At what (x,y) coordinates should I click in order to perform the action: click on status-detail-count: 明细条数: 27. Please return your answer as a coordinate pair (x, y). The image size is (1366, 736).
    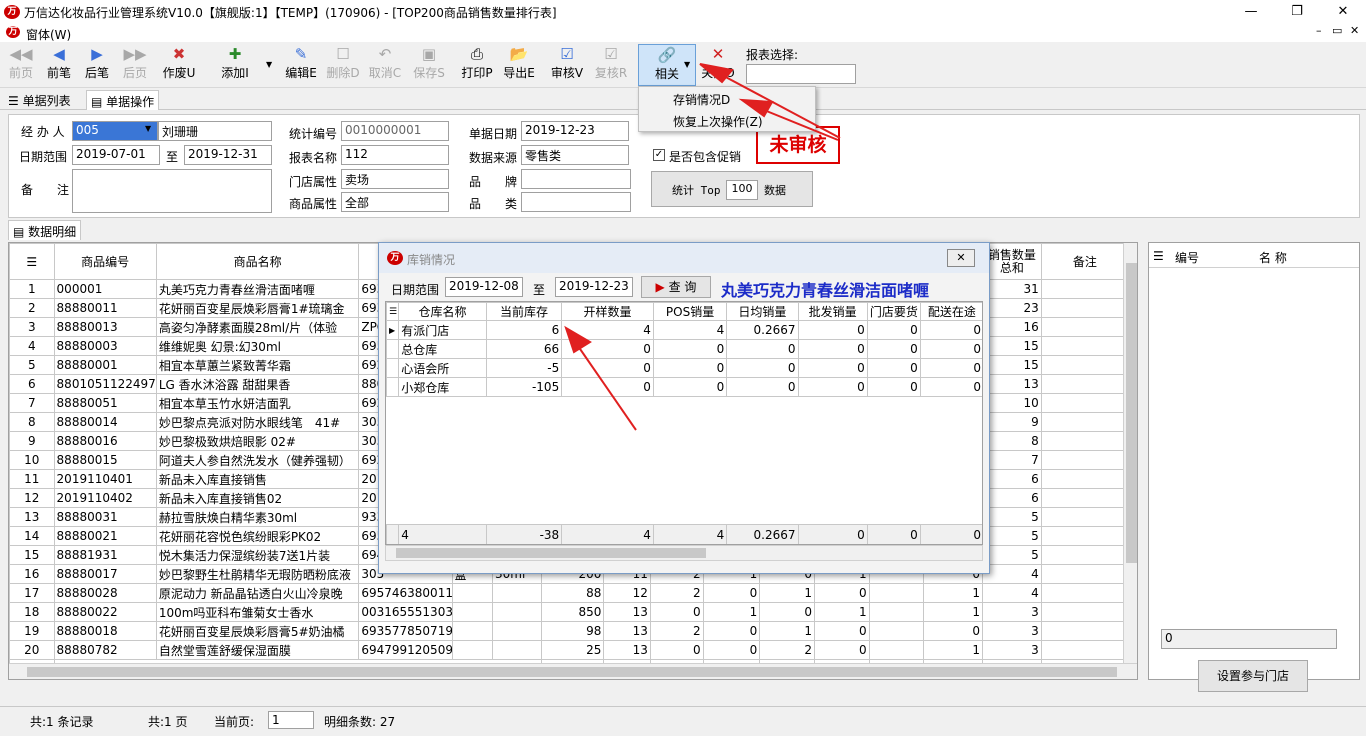
    Looking at the image, I should click on (360, 722).